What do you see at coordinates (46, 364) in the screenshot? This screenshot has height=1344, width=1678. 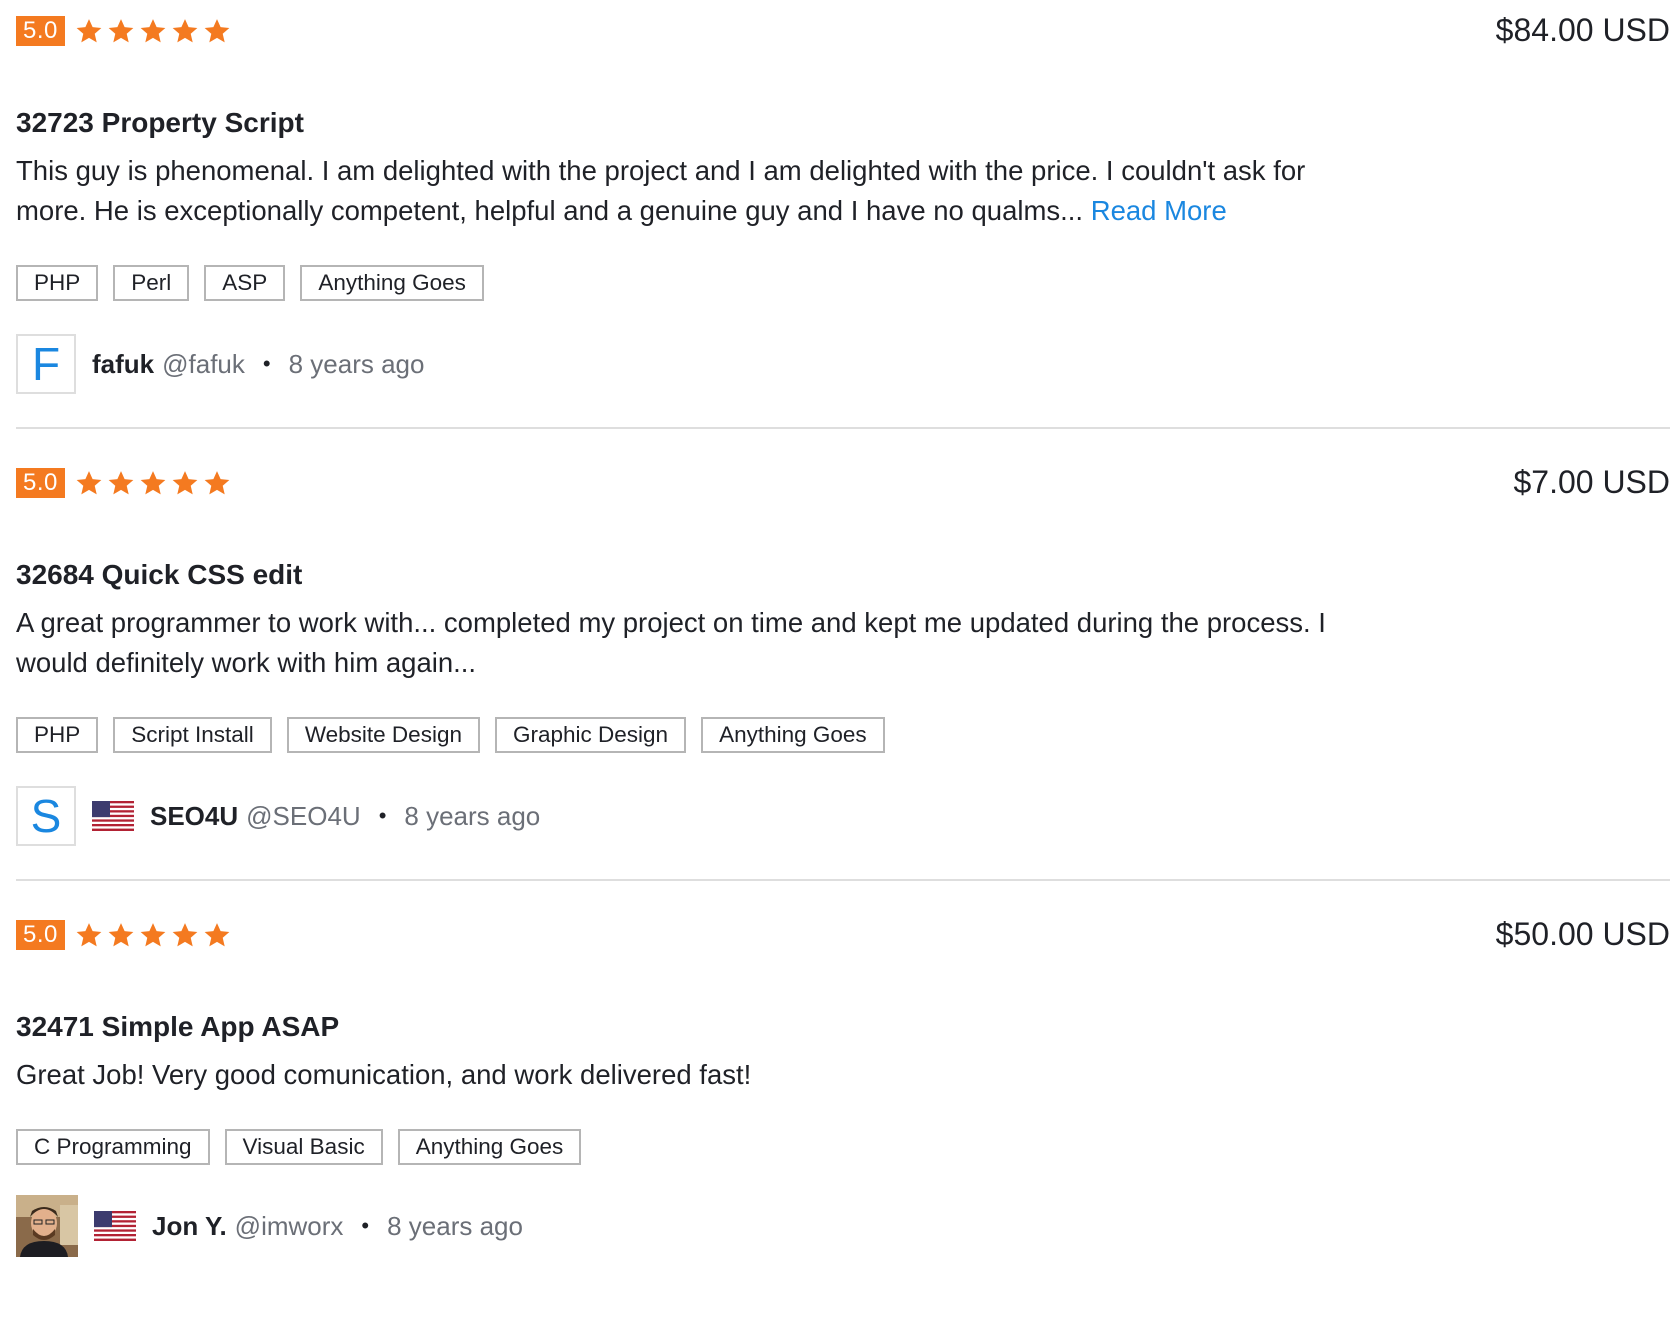 I see `avatar: F` at bounding box center [46, 364].